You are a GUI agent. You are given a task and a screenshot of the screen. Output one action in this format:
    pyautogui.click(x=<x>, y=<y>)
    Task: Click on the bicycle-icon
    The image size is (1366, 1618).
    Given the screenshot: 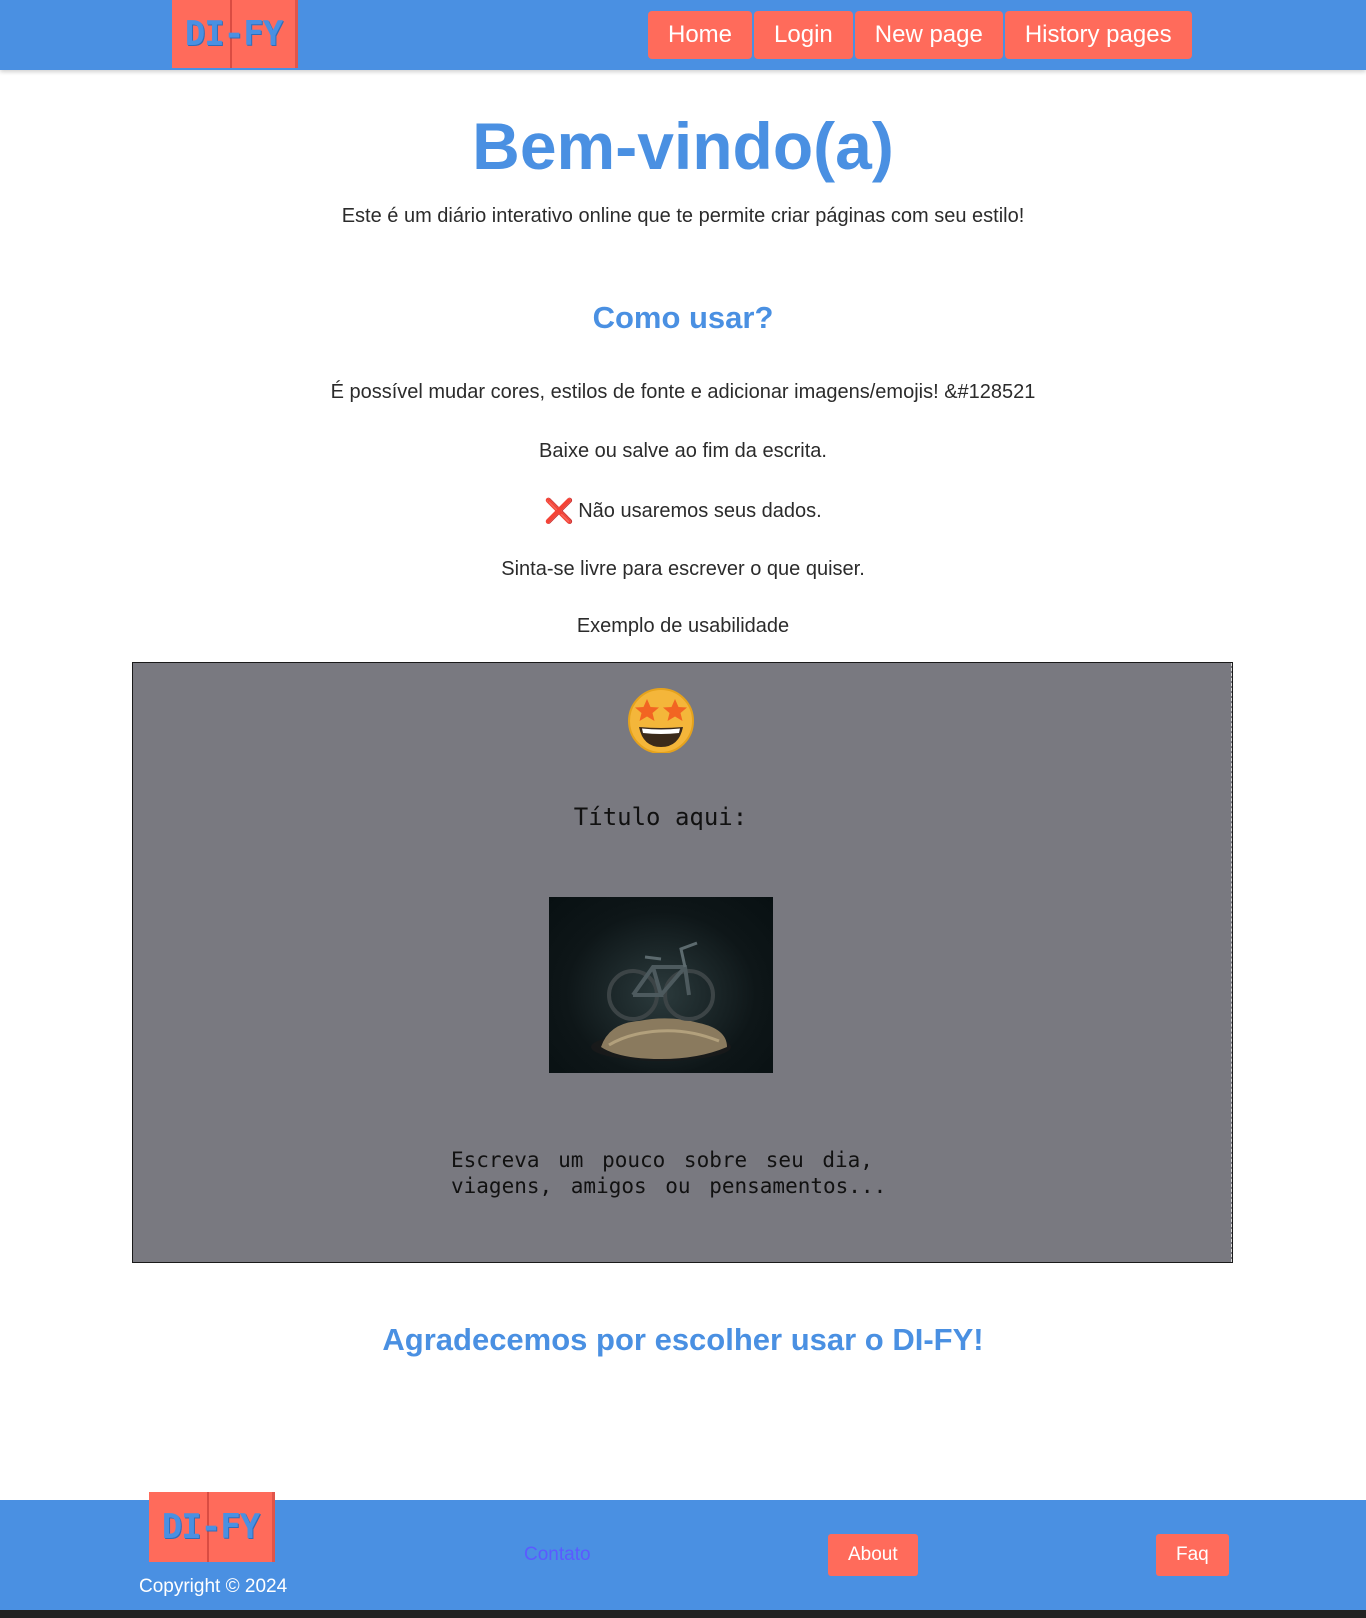 What is the action you would take?
    pyautogui.click(x=661, y=1001)
    